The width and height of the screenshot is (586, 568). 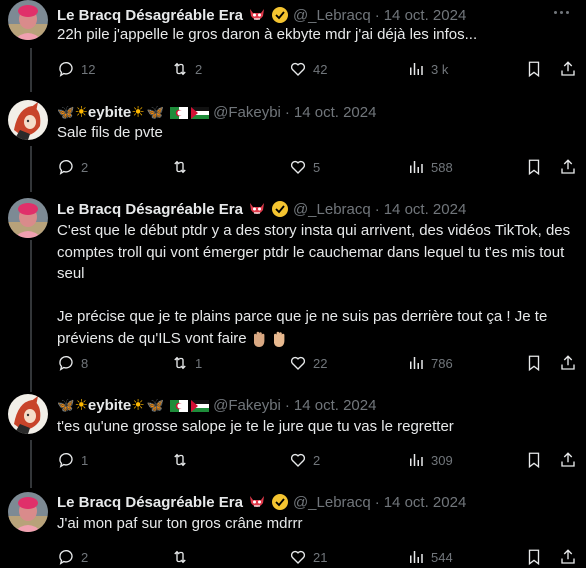 What do you see at coordinates (561, 12) in the screenshot?
I see `more-options-icon` at bounding box center [561, 12].